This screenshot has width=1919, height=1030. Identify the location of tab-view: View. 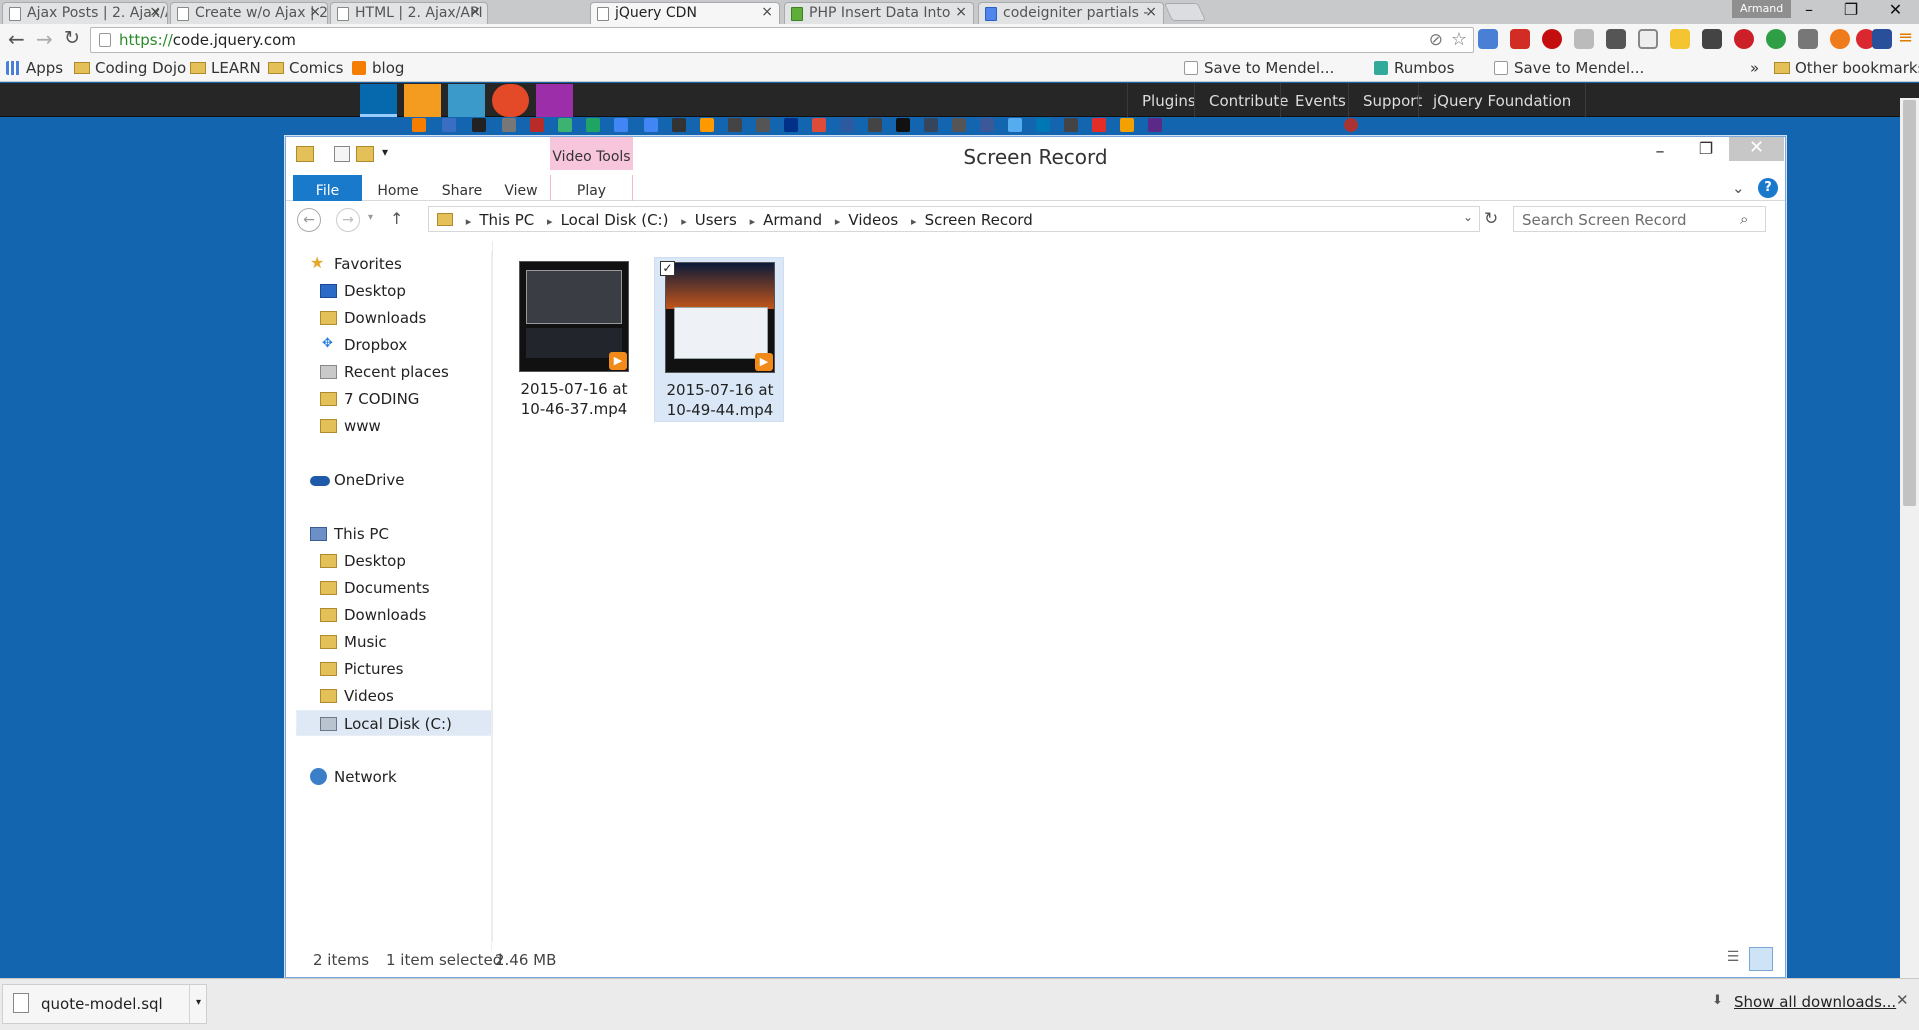
(521, 188).